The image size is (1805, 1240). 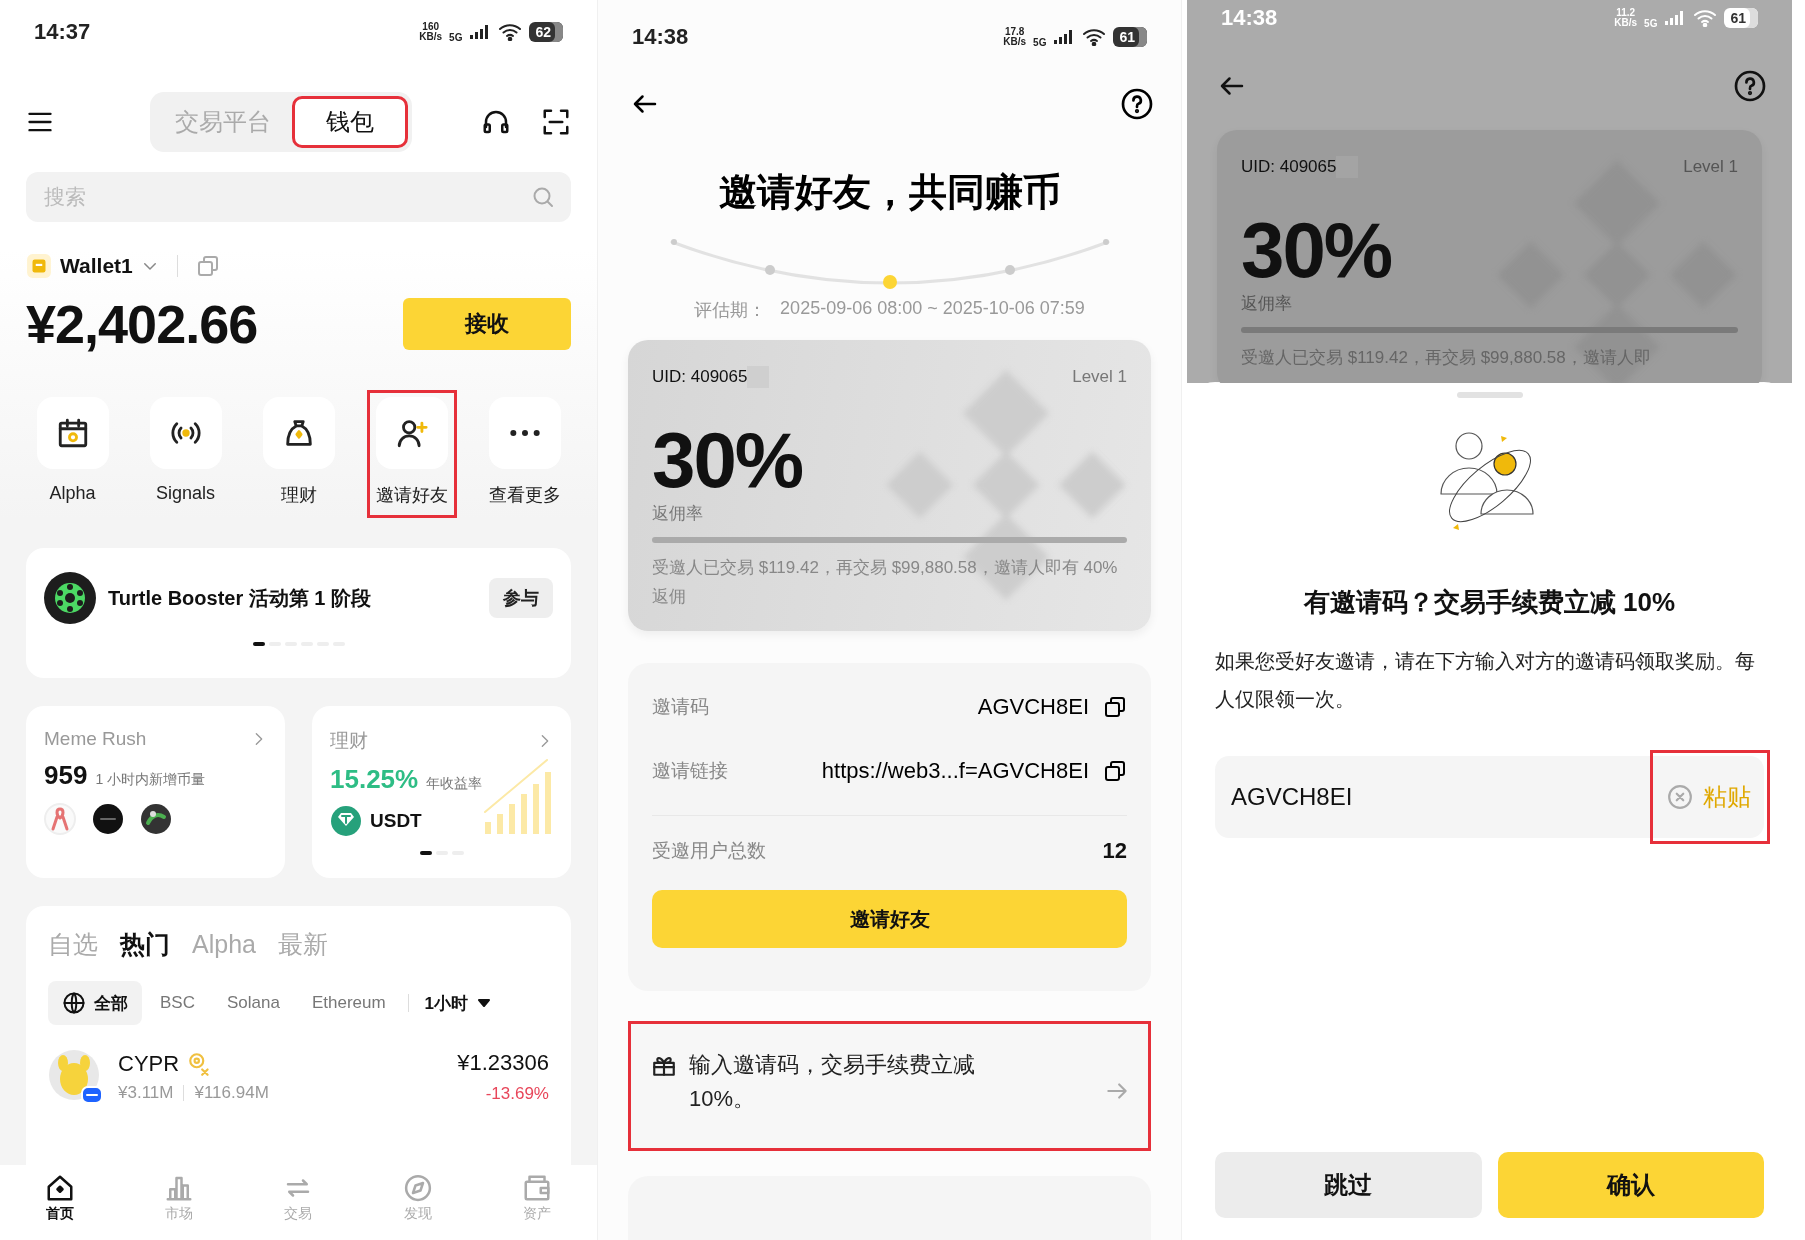 I want to click on globe-icon, so click(x=74, y=1003).